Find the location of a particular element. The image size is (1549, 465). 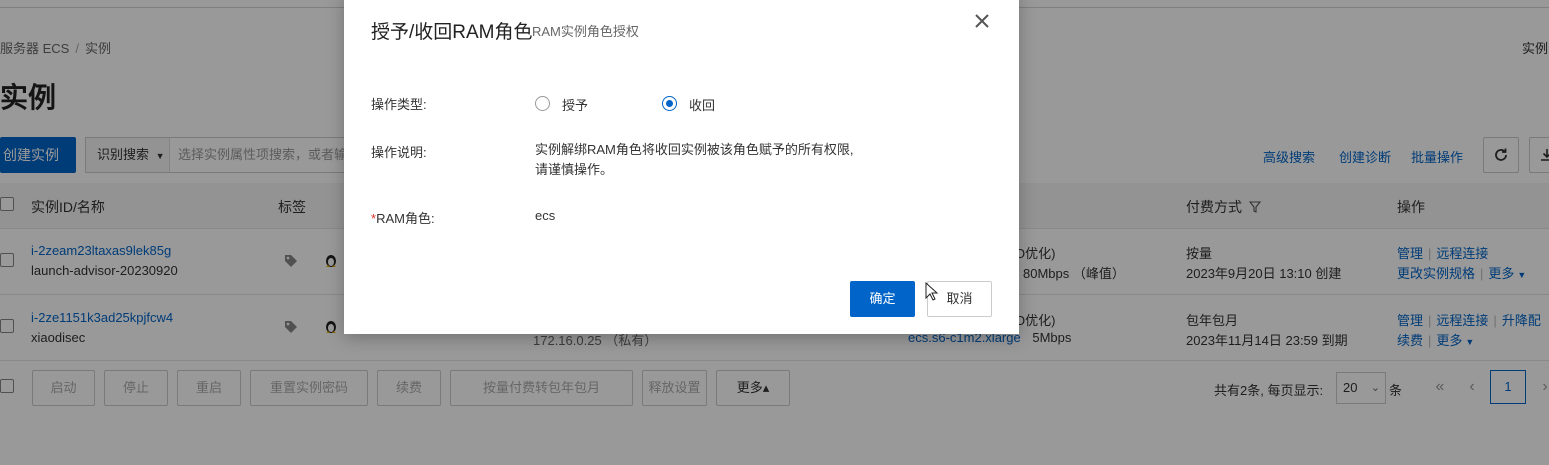

confirm-button: 确定 is located at coordinates (882, 299).